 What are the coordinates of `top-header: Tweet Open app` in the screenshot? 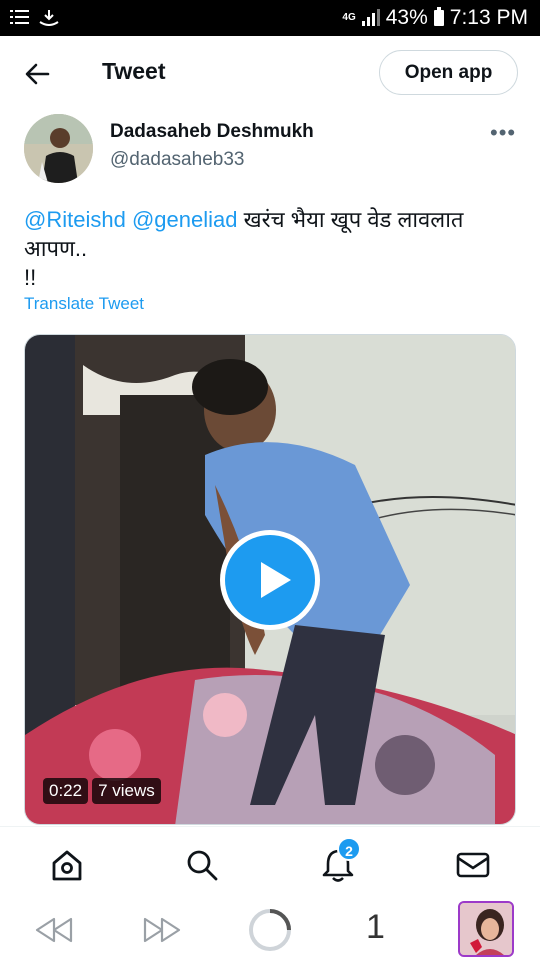 It's located at (270, 73).